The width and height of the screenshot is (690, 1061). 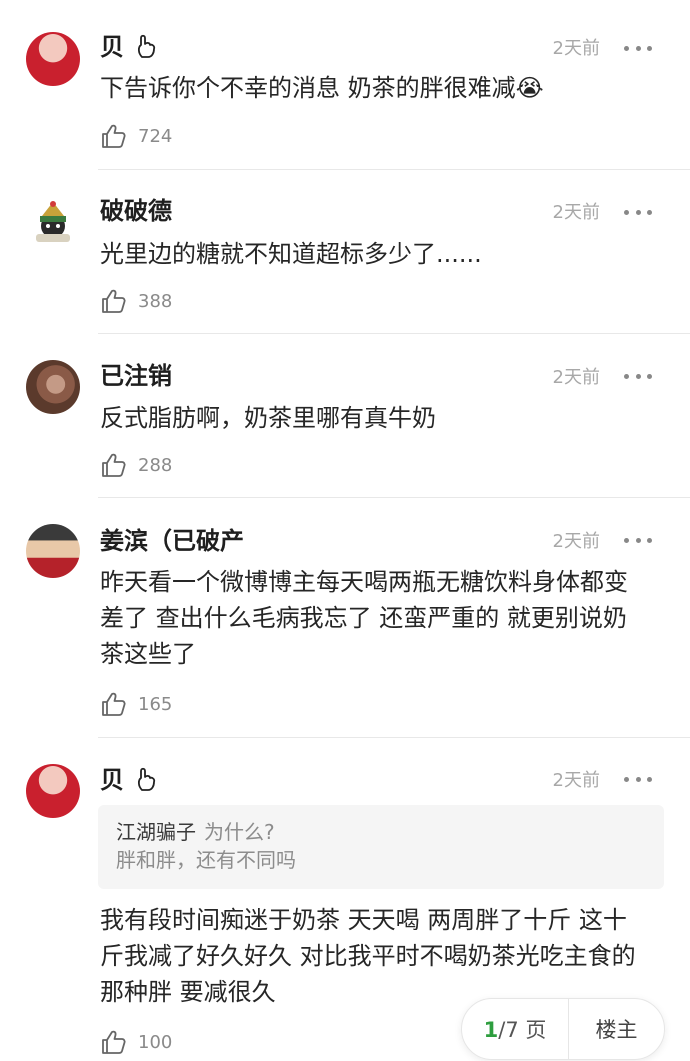 I want to click on like-button: 165, so click(x=136, y=704).